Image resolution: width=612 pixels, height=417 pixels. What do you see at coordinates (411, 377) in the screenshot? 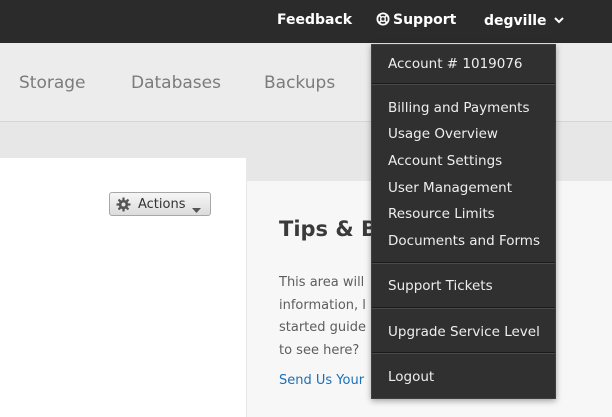
I see `menu-item-logout: Logout` at bounding box center [411, 377].